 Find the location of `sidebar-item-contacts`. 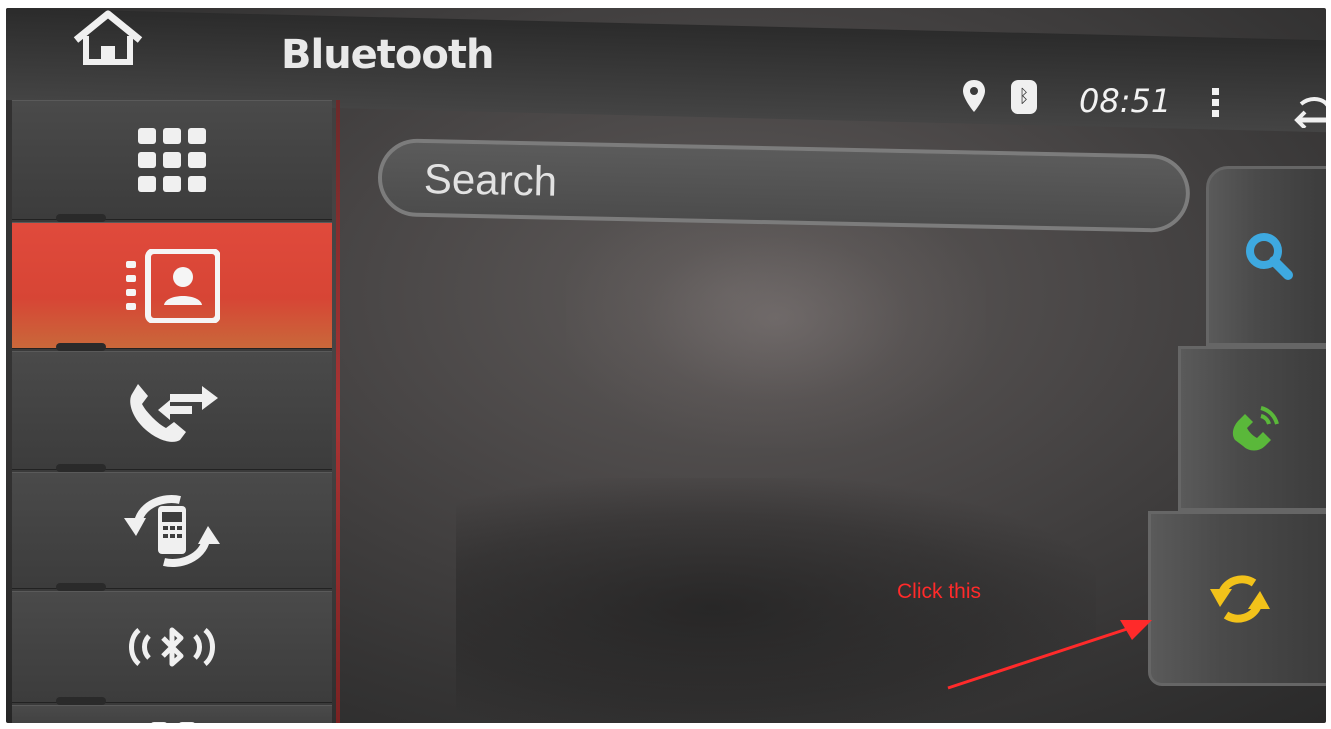

sidebar-item-contacts is located at coordinates (172, 285).